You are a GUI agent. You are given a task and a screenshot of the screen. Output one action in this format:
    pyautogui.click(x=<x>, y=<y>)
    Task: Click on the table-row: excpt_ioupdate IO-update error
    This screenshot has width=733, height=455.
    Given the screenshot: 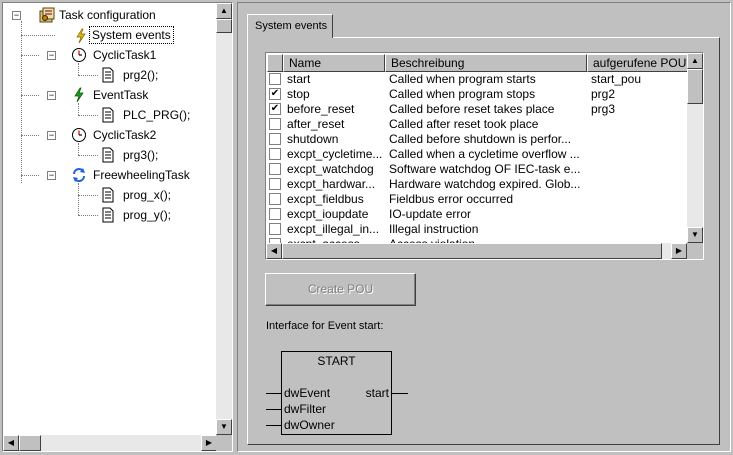 What is the action you would take?
    pyautogui.click(x=477, y=214)
    